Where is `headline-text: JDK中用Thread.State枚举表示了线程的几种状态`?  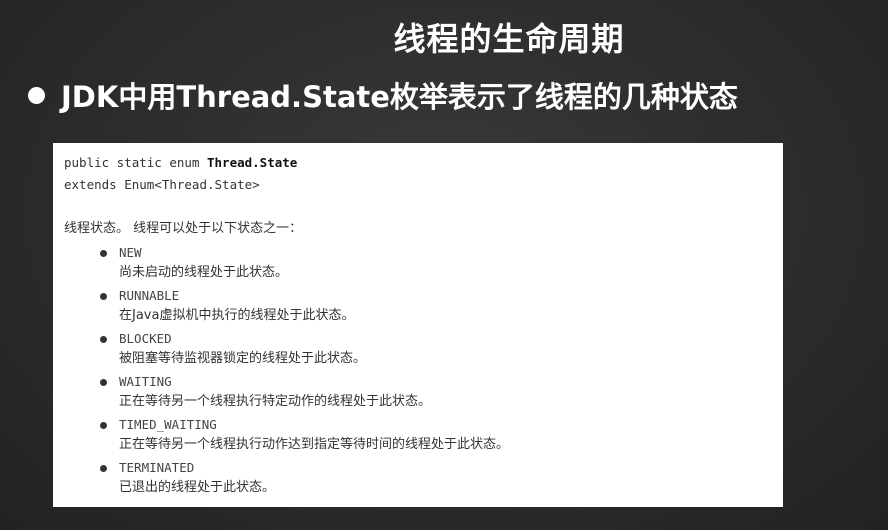 headline-text: JDK中用Thread.State枚举表示了线程的几种状态 is located at coordinates (399, 97).